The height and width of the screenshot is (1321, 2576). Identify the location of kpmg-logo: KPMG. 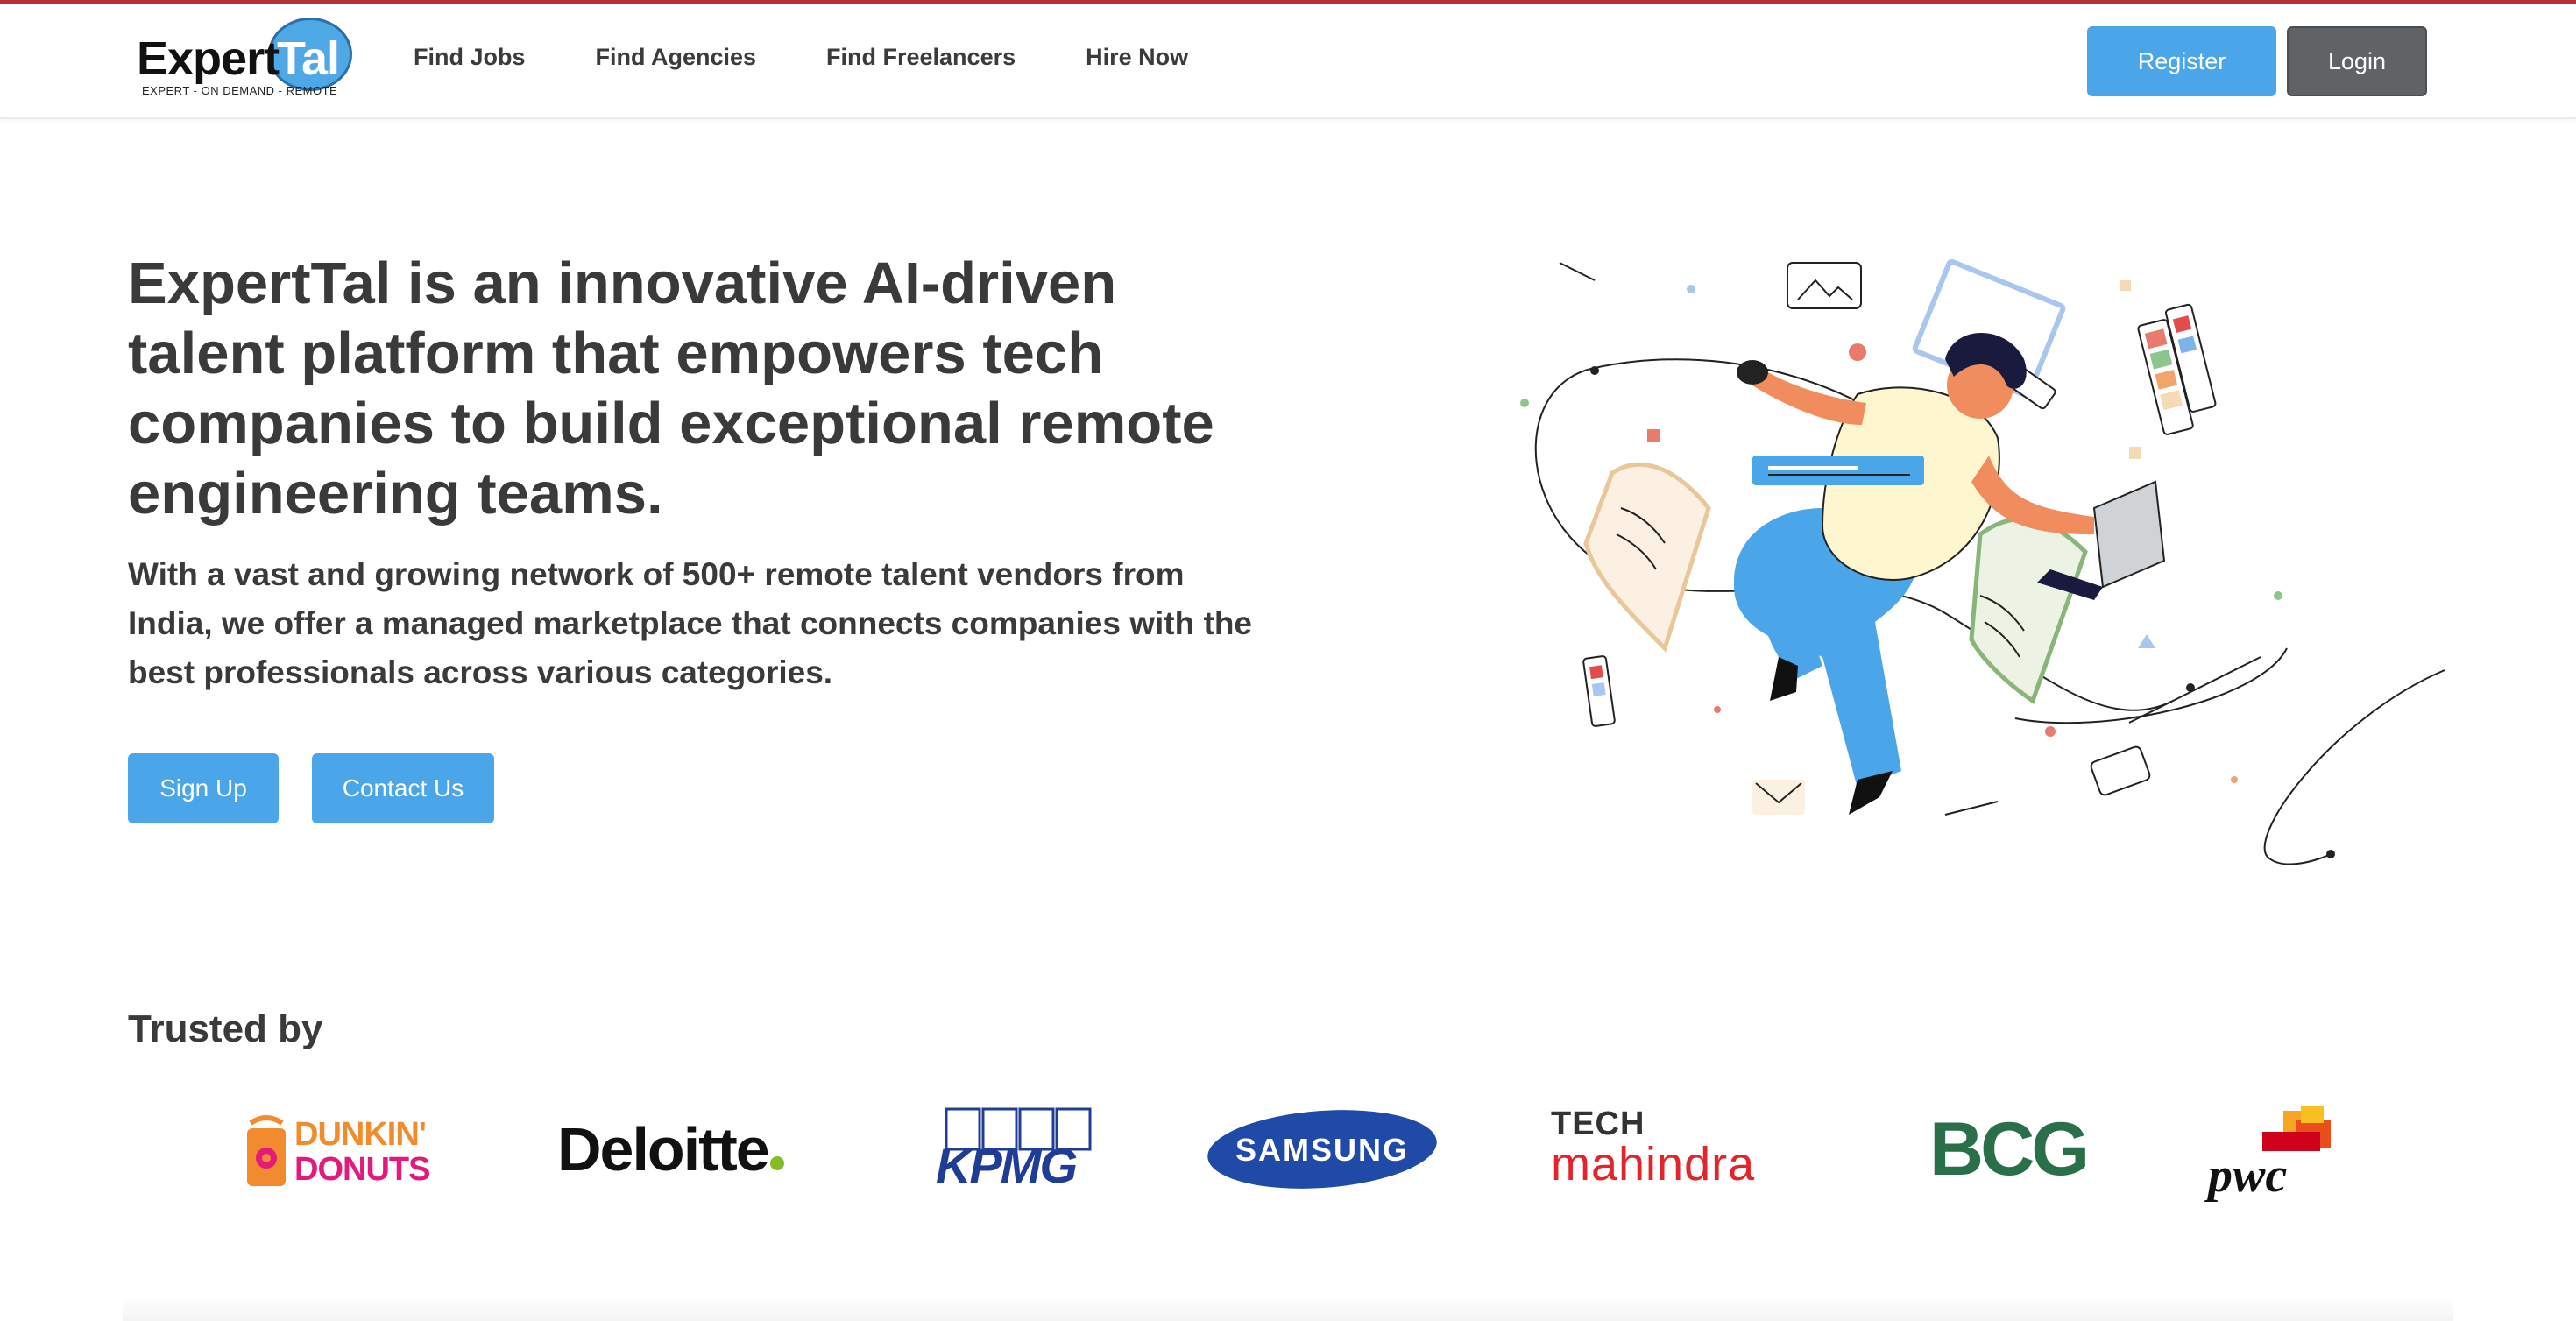
(1019, 1154).